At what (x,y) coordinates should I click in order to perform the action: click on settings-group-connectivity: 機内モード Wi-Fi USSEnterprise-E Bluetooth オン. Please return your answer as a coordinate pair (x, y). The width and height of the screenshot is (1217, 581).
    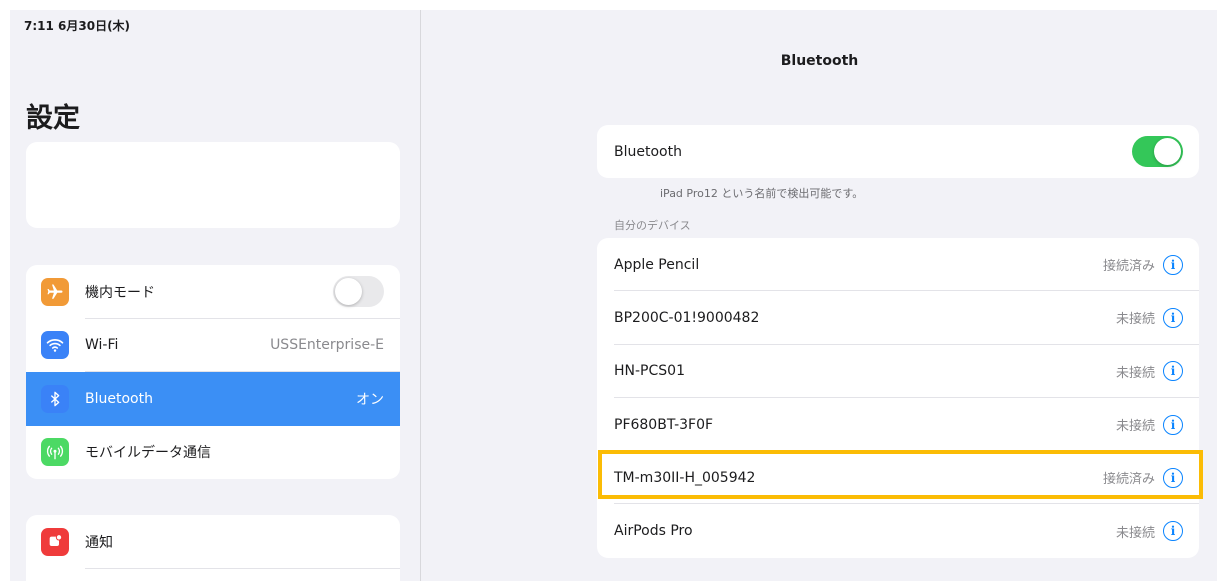
    Looking at the image, I should click on (213, 372).